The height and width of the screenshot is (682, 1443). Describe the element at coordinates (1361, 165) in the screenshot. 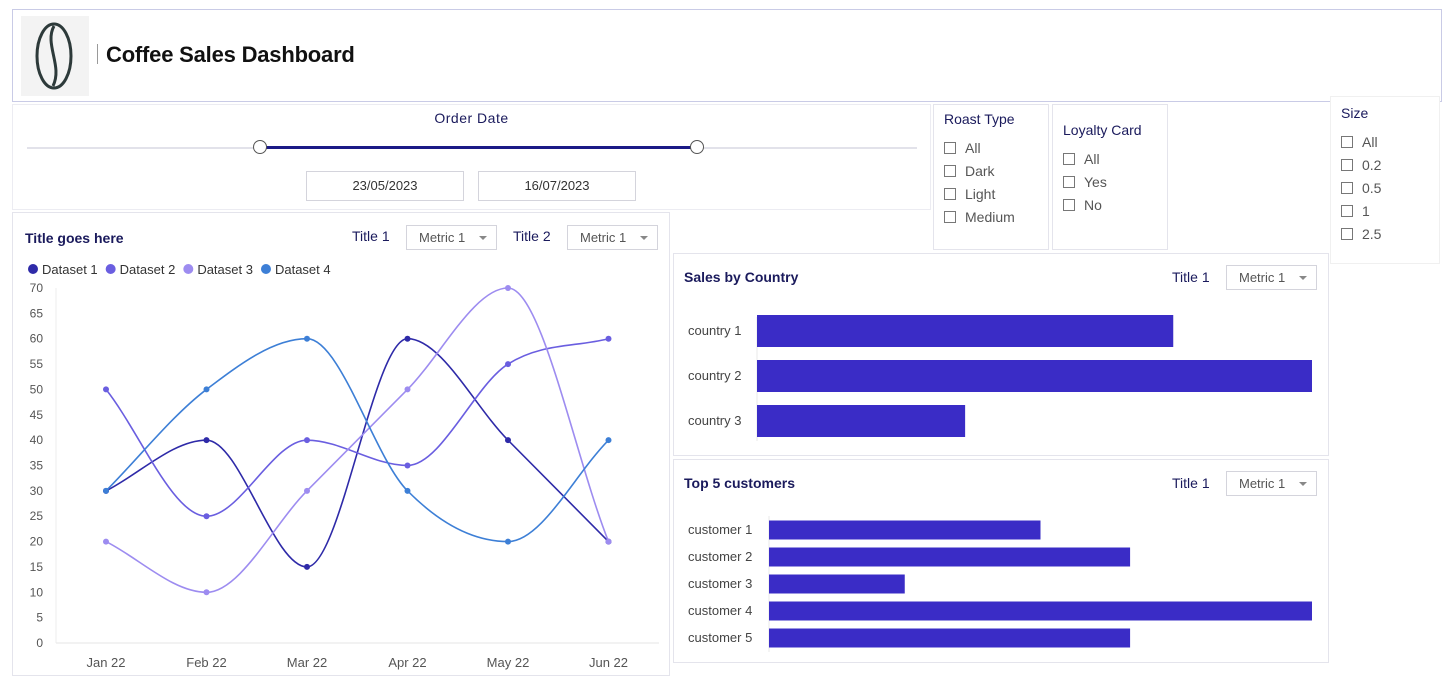

I see `size-option-0-2: 0.2` at that location.